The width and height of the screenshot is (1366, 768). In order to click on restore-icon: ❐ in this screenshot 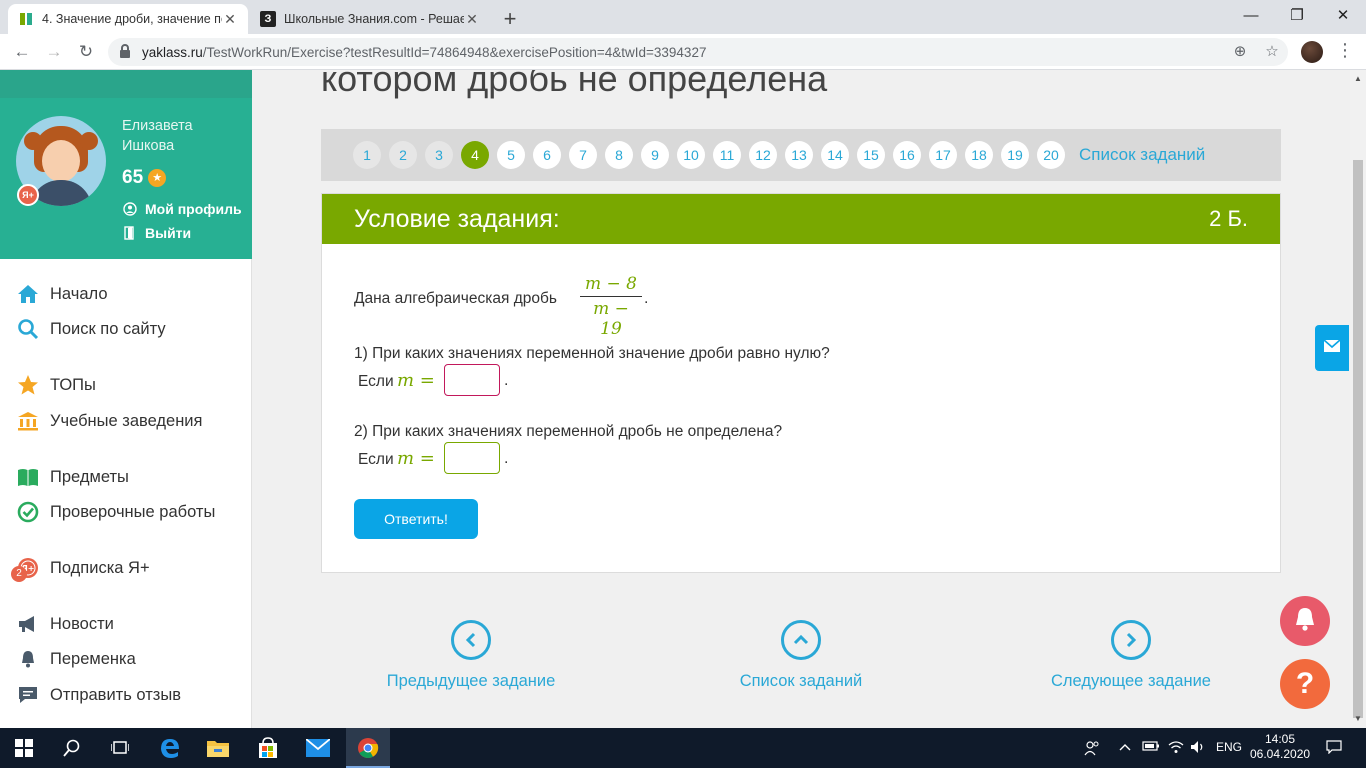, I will do `click(1297, 16)`.